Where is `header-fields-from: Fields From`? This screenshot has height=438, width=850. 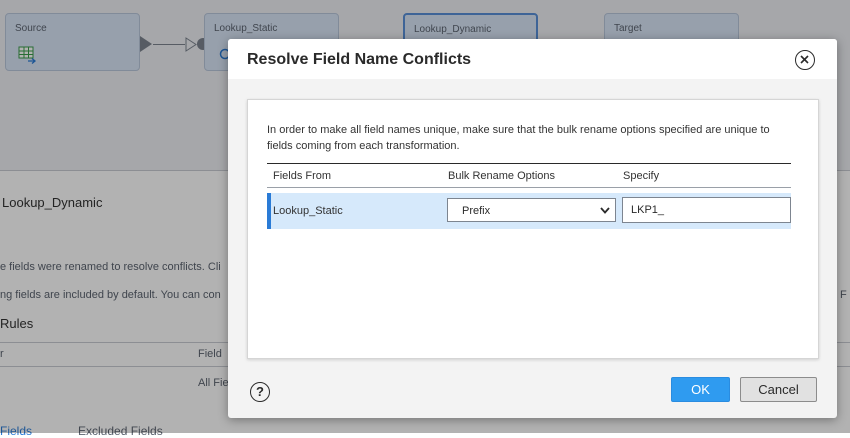 header-fields-from: Fields From is located at coordinates (302, 176).